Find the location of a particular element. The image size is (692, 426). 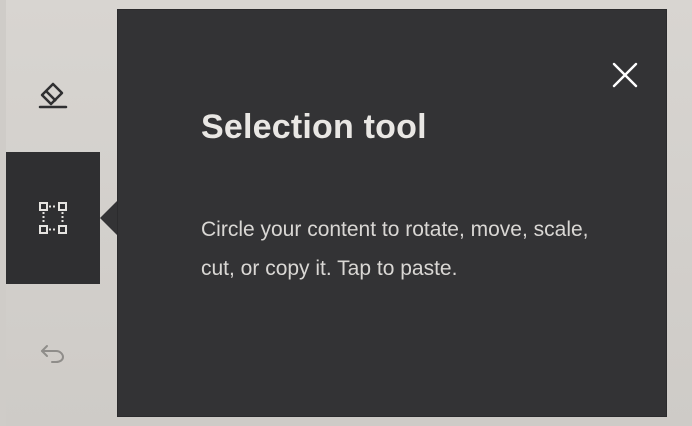

selection-tool-icon is located at coordinates (53, 218).